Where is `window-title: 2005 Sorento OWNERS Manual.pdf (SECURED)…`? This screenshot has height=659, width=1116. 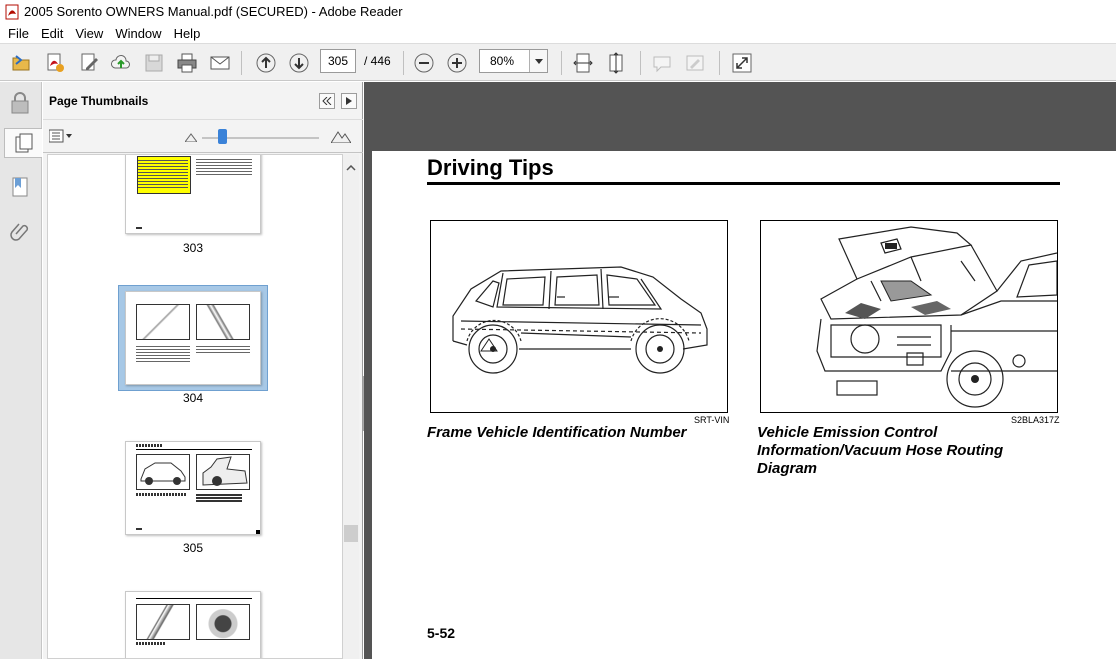
window-title: 2005 Sorento OWNERS Manual.pdf (SECURED)… is located at coordinates (213, 11).